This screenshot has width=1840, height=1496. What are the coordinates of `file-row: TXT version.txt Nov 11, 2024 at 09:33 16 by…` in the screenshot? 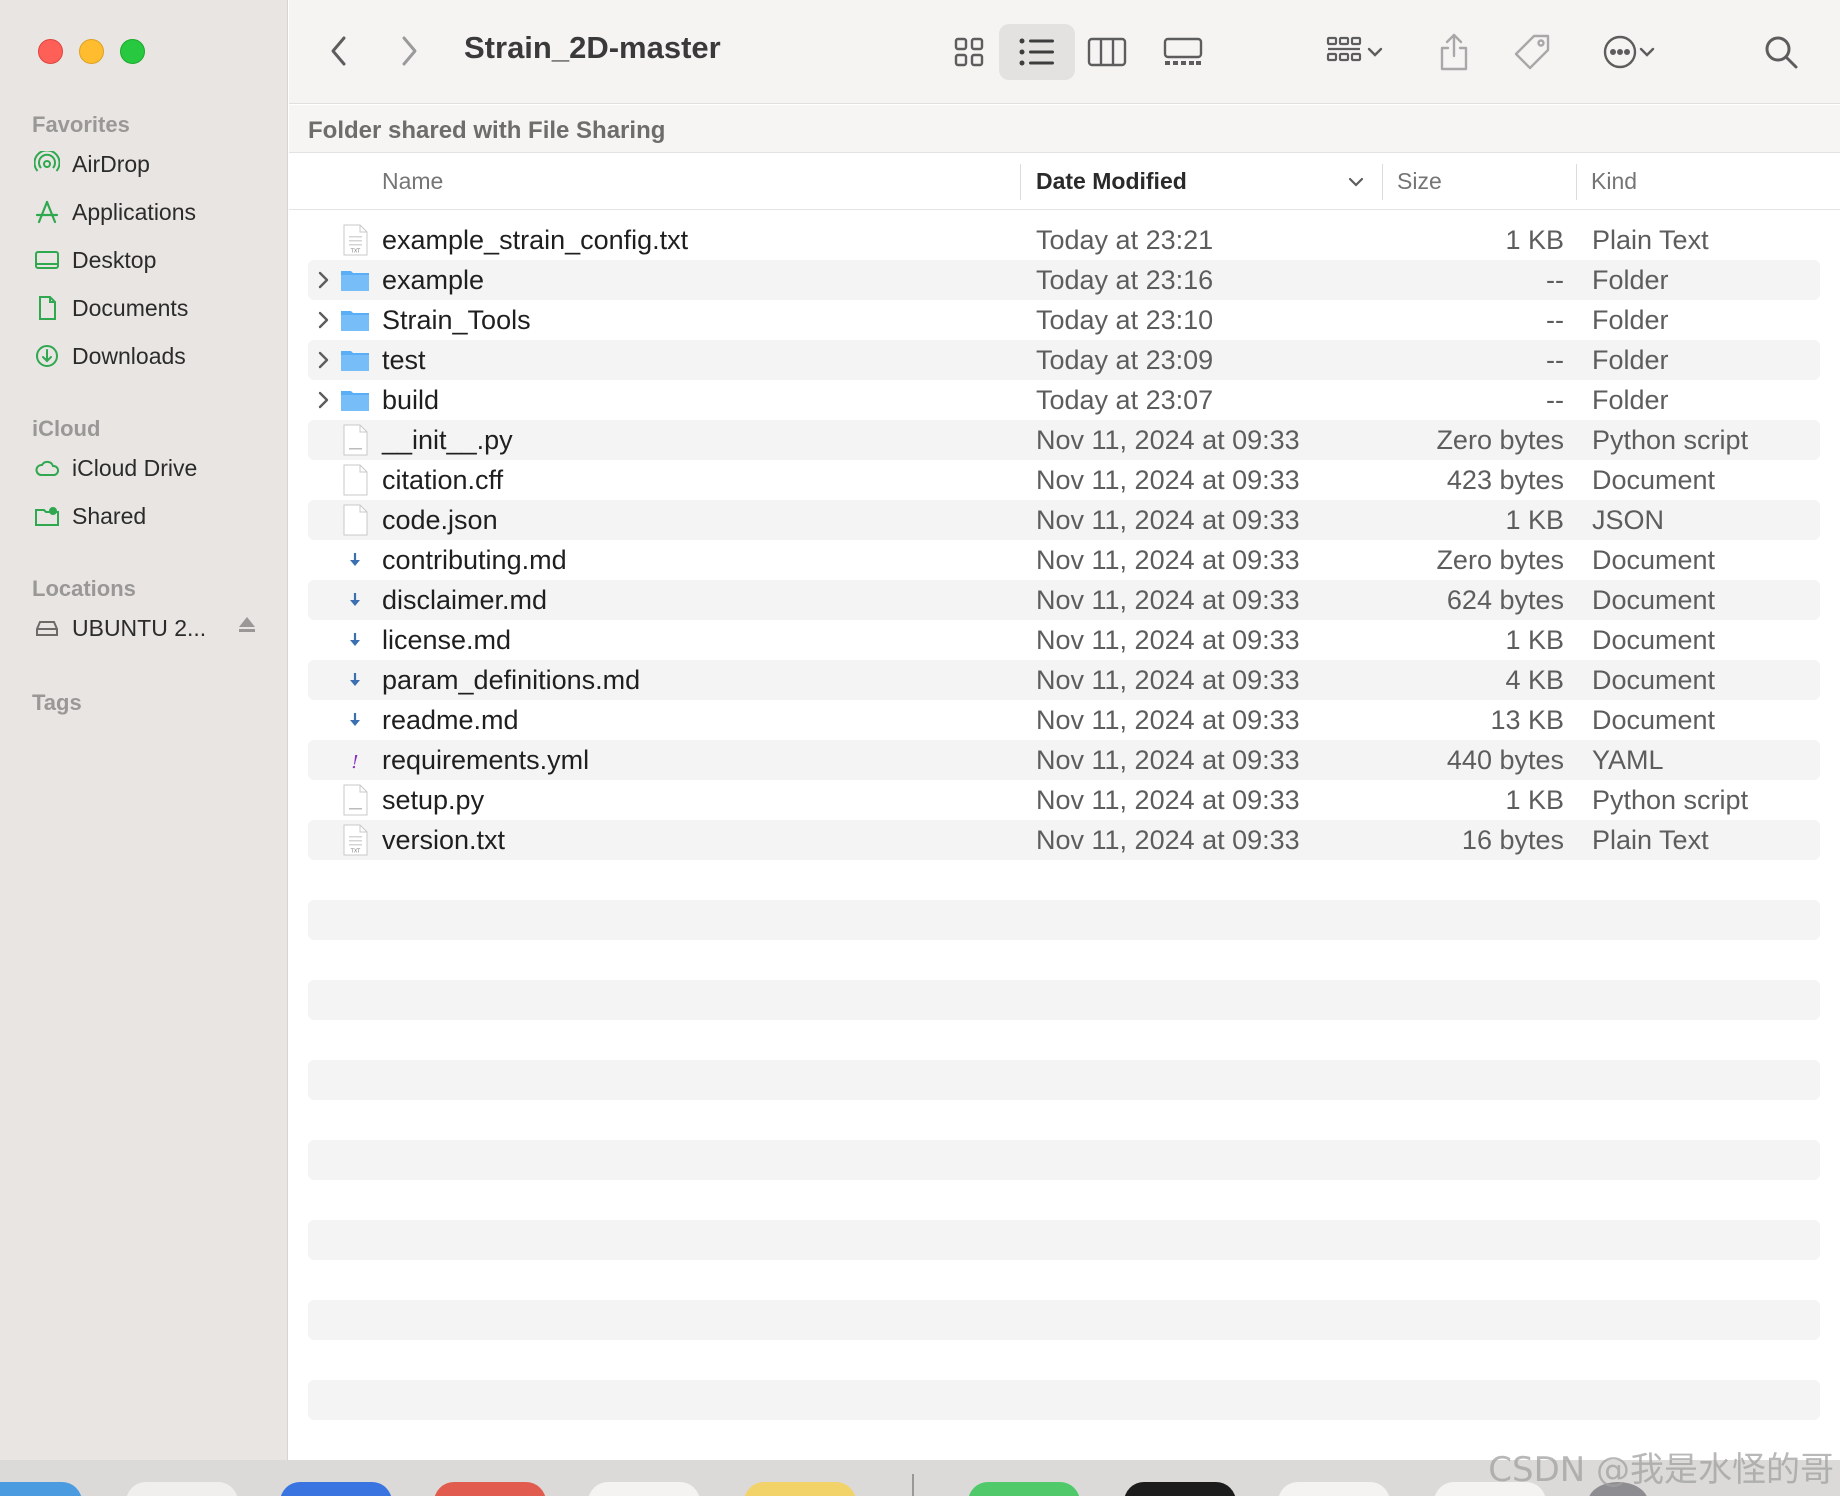 It's located at (1064, 840).